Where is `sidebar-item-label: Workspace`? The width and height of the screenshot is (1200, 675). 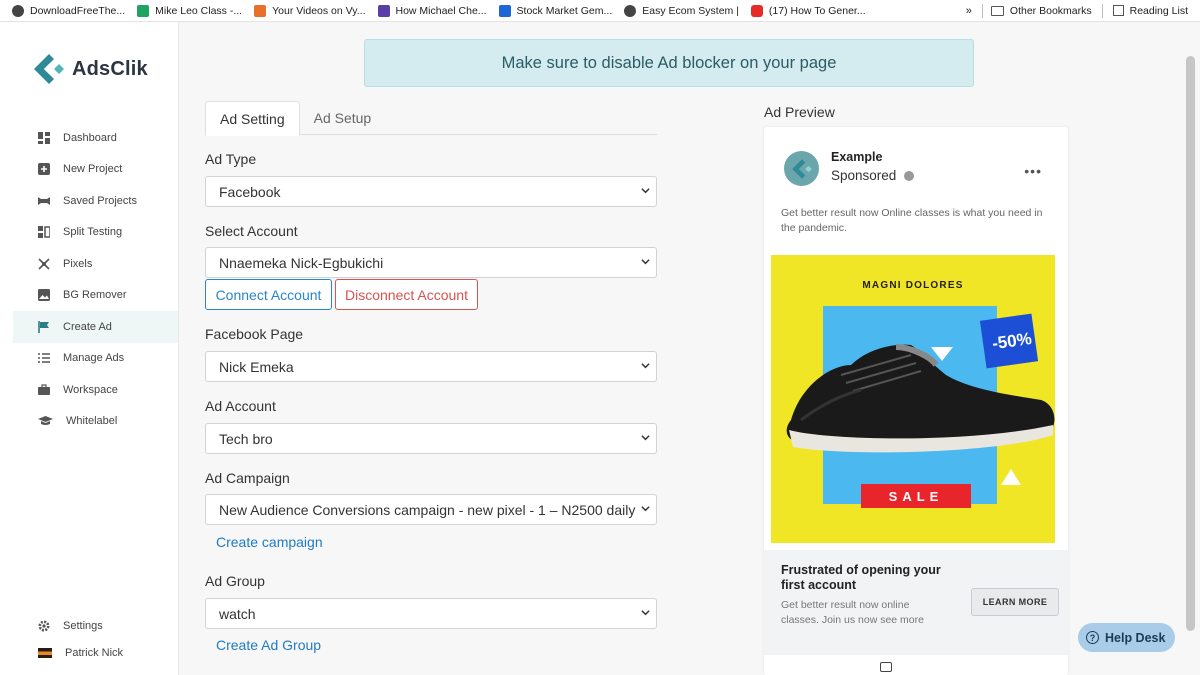 sidebar-item-label: Workspace is located at coordinates (90, 389).